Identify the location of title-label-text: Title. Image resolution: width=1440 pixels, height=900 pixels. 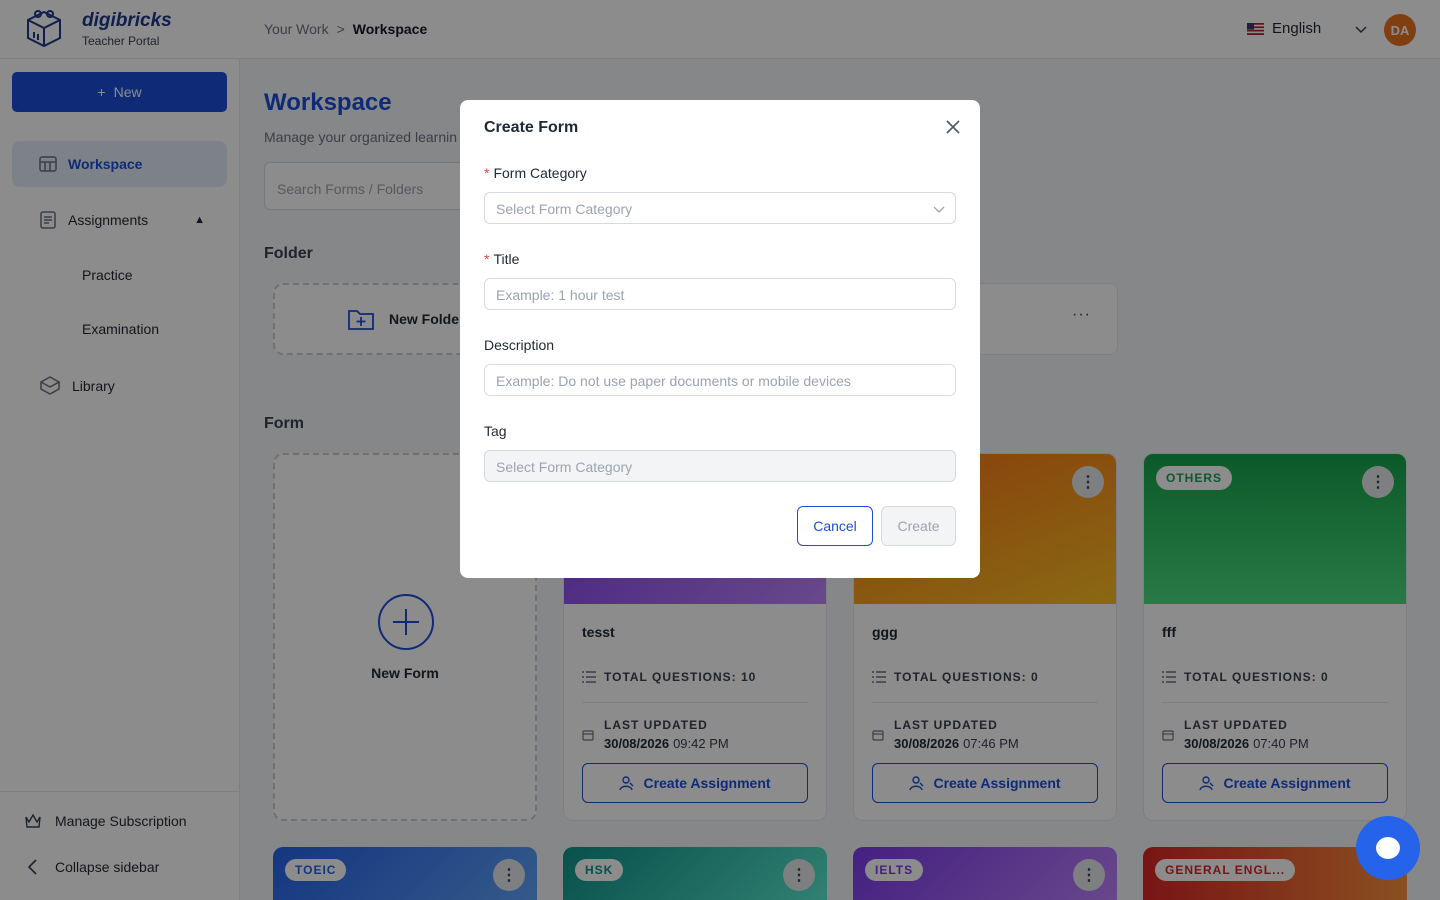
(506, 259).